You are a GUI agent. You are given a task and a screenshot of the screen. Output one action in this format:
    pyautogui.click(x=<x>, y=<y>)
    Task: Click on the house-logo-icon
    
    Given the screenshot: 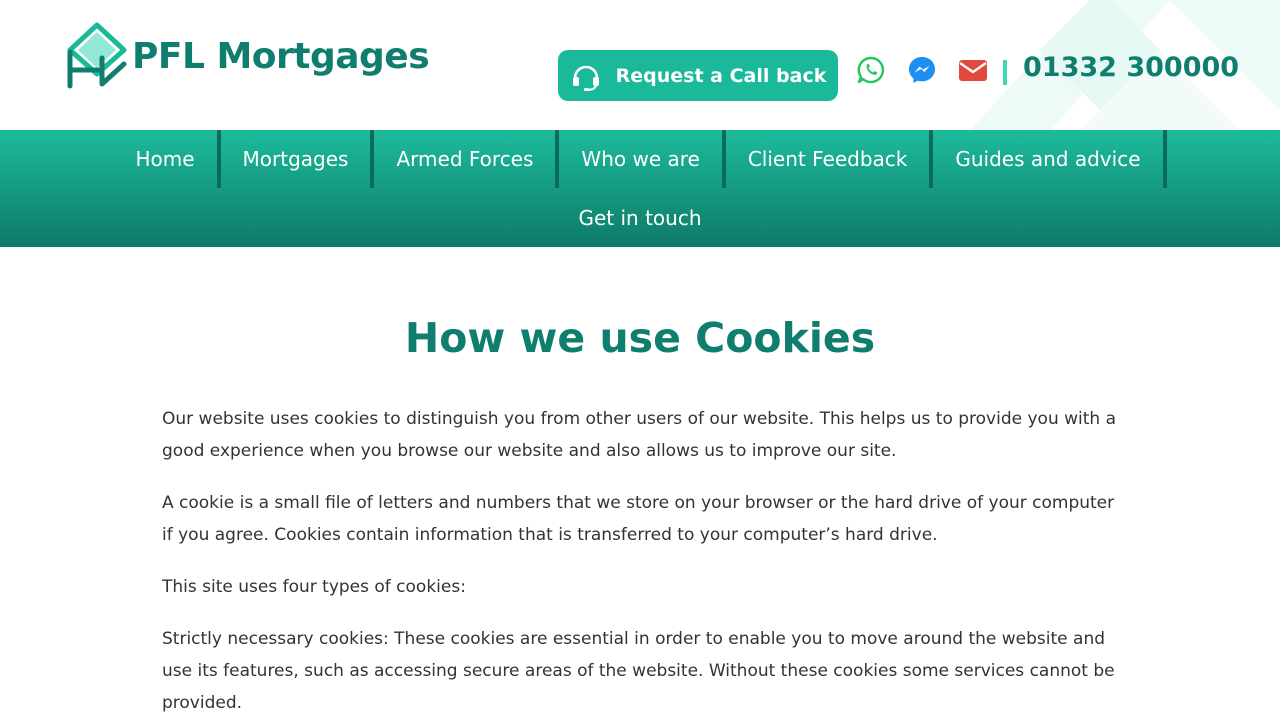 What is the action you would take?
    pyautogui.click(x=97, y=55)
    